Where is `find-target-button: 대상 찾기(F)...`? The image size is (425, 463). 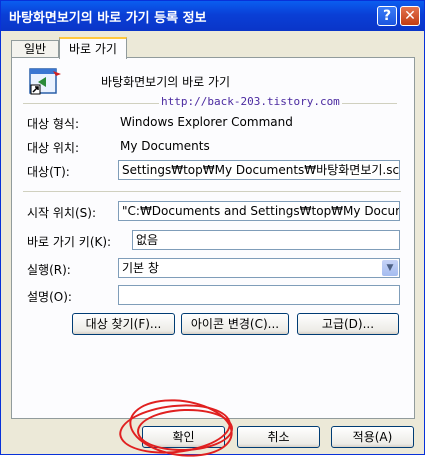 find-target-button: 대상 찾기(F)... is located at coordinates (123, 324).